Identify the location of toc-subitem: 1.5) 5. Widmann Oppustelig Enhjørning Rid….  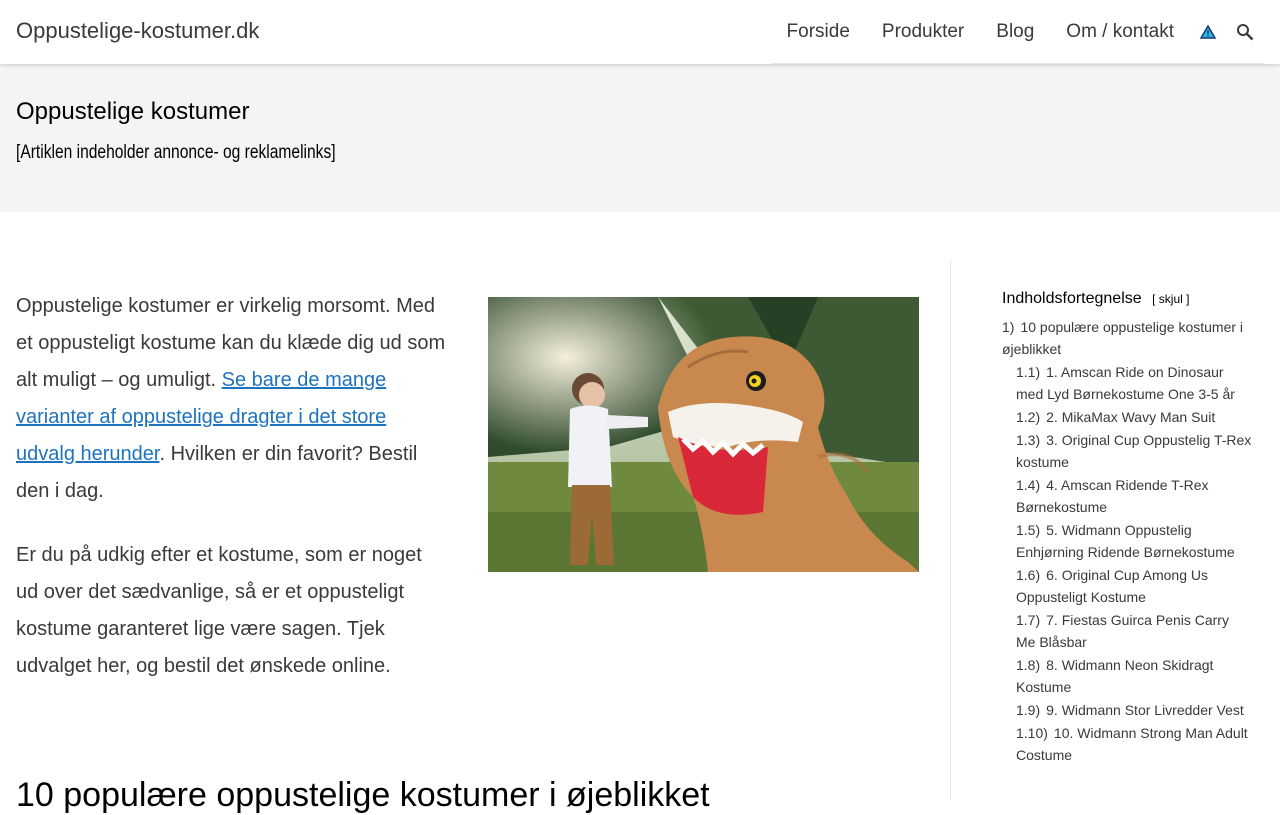
(1127, 541).